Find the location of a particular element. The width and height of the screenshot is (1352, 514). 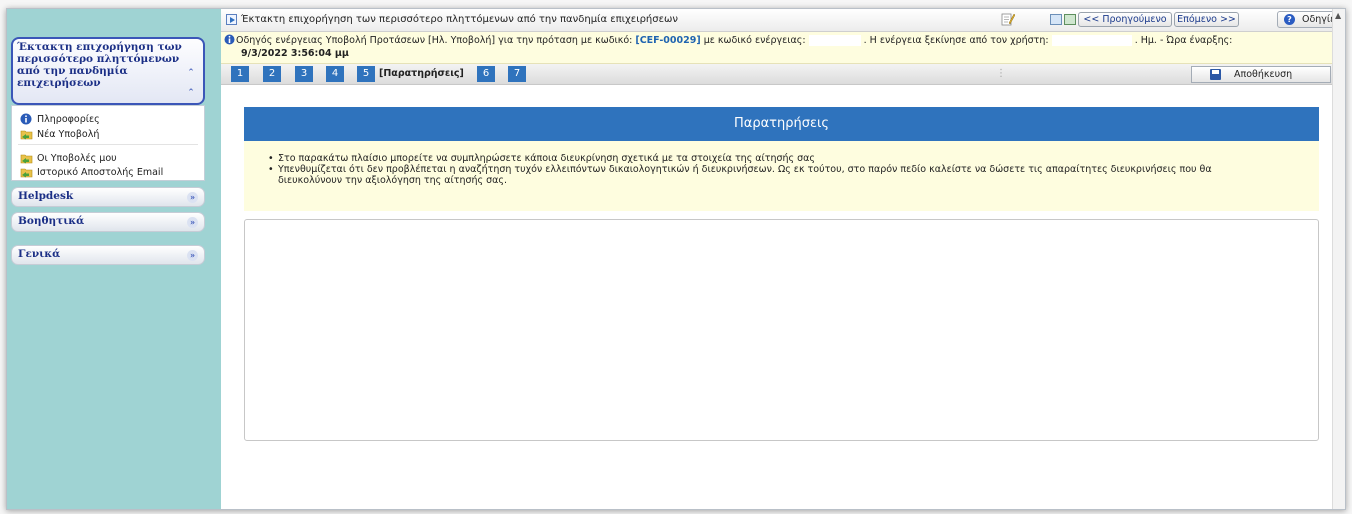

sidebar-item-label: Πληροφορίες is located at coordinates (68, 119).